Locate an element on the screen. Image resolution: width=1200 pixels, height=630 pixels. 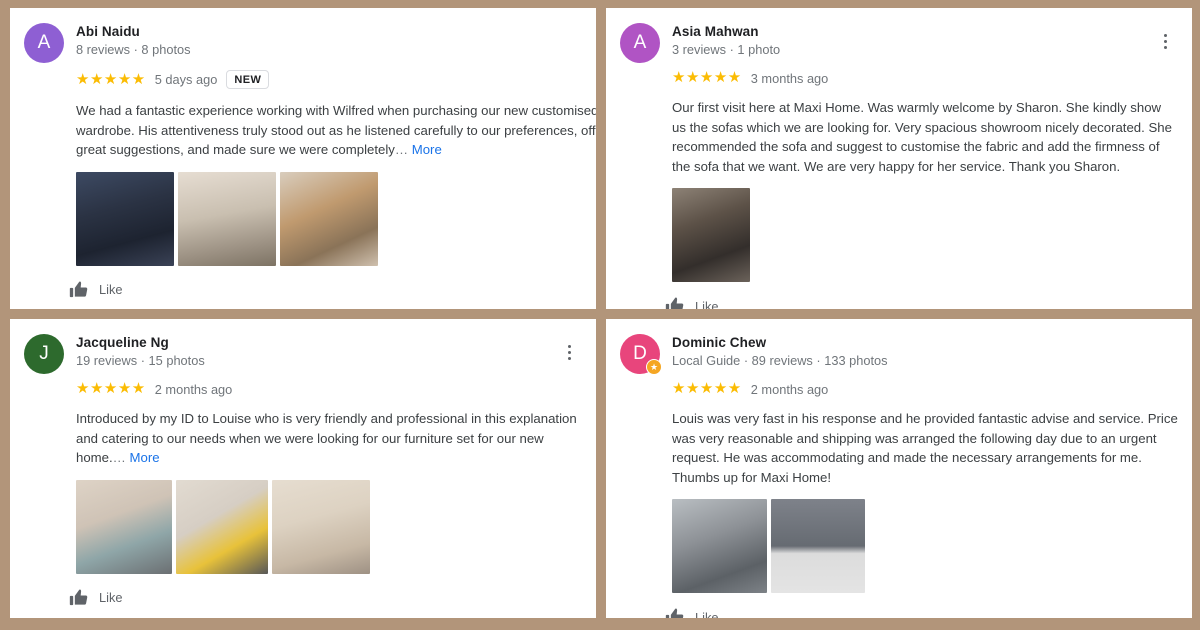
avatar: J is located at coordinates (44, 354).